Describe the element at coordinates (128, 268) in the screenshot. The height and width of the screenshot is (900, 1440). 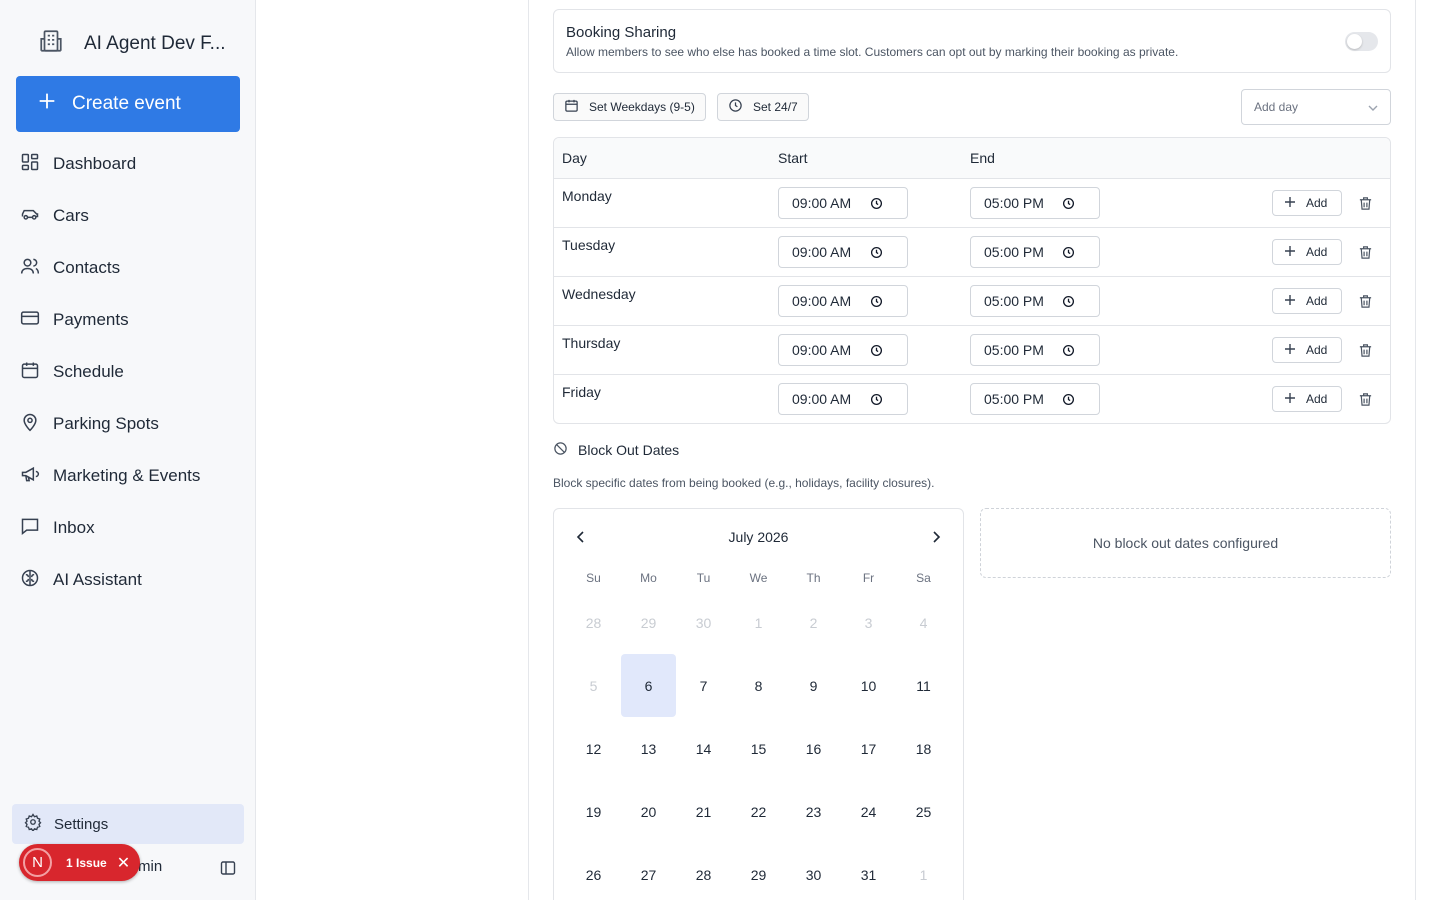
I see `sidebar-item-contacts: Contacts` at that location.